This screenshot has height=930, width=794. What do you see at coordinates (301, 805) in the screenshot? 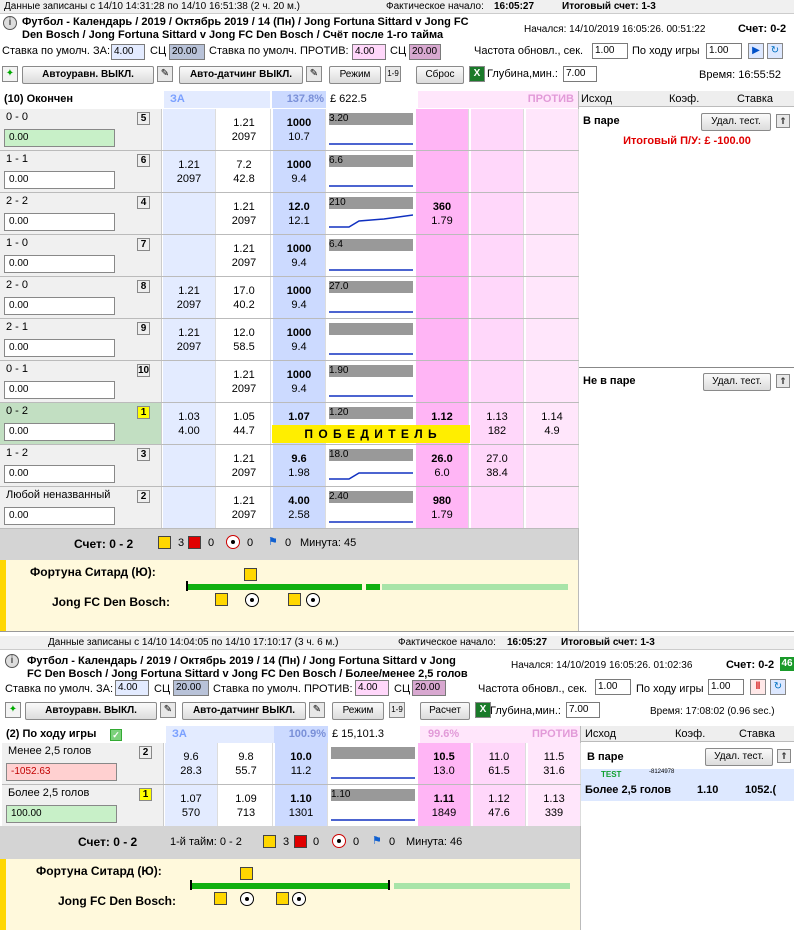
I see `price-cell-b3: 1.10 1301` at bounding box center [301, 805].